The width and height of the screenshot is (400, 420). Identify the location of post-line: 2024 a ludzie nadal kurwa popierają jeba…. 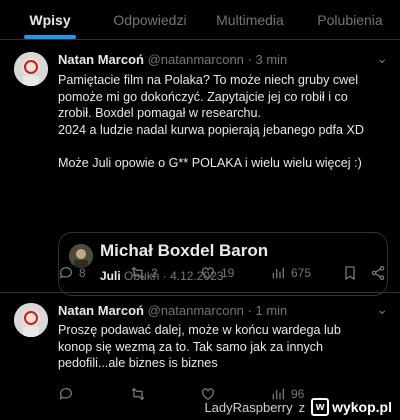
(211, 129).